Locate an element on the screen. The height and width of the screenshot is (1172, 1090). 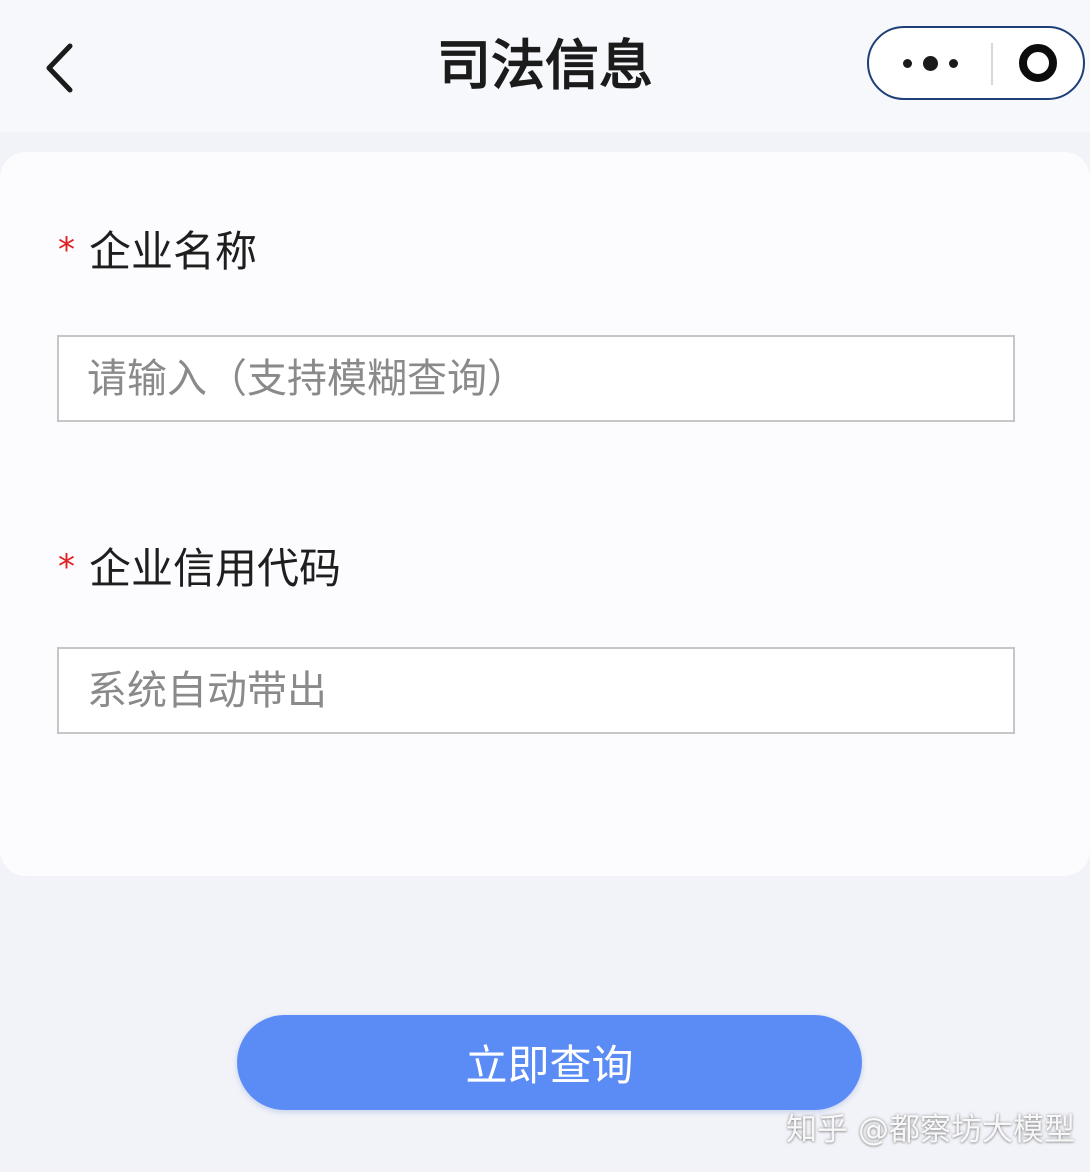
company-name-label: * 企业名称 is located at coordinates (157, 248).